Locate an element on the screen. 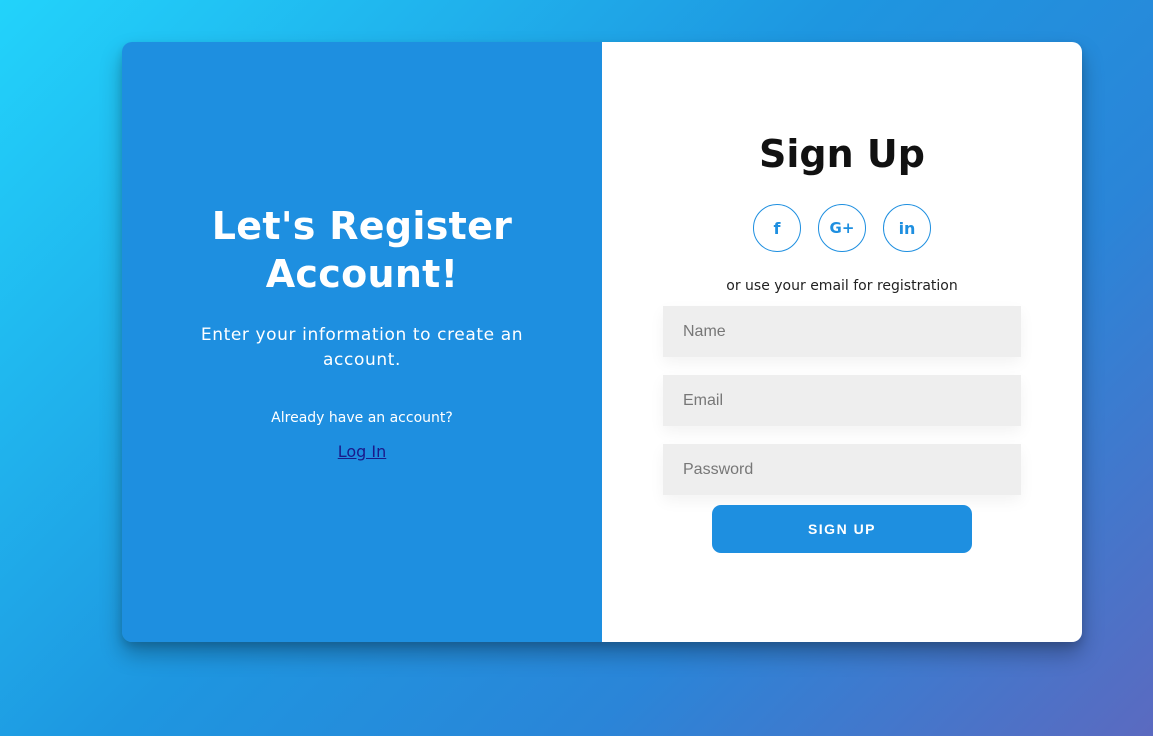  linkedin-icon: in is located at coordinates (907, 228).